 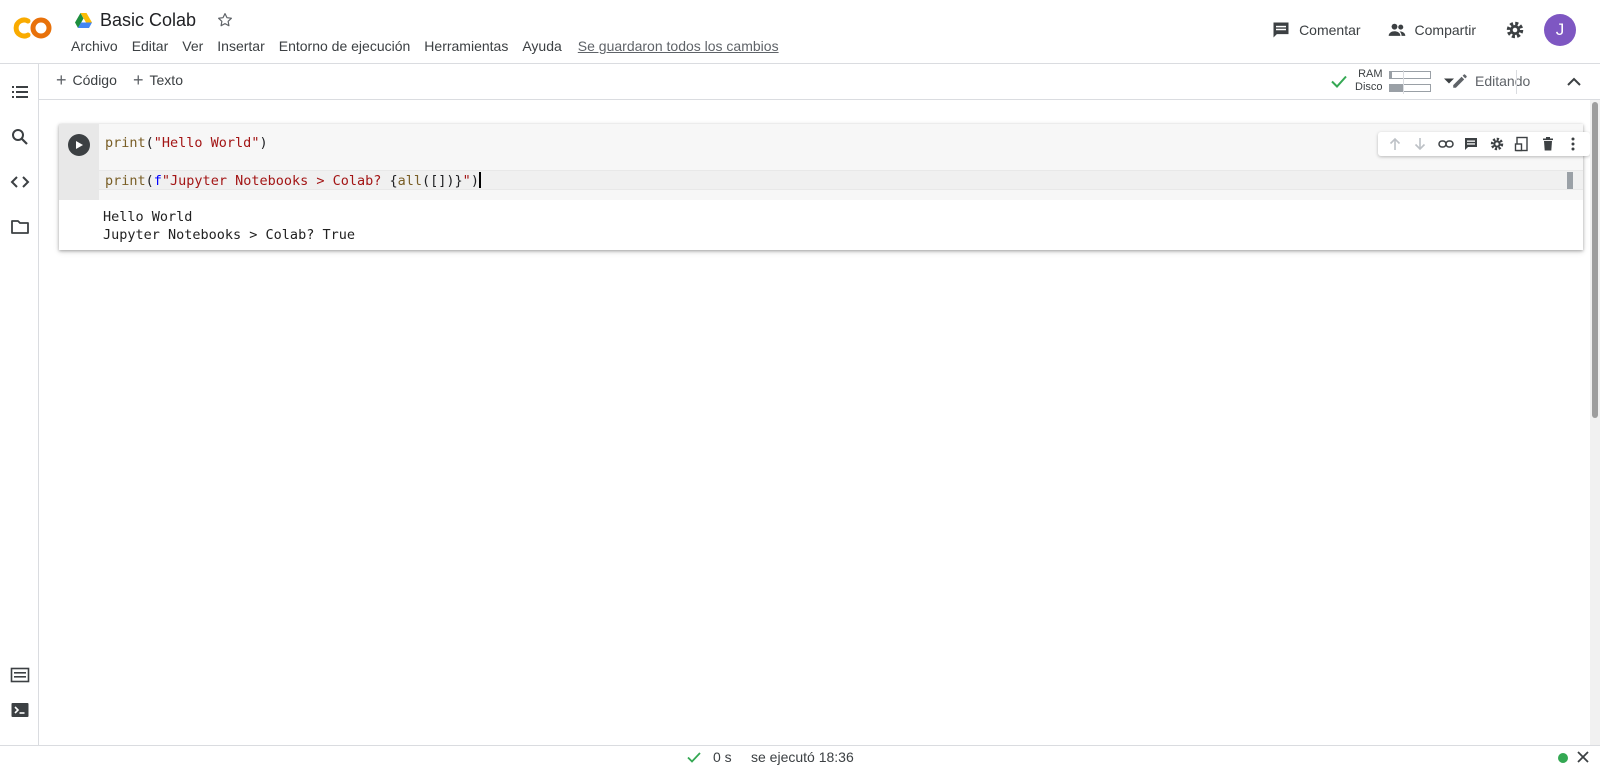 I want to click on people-icon, so click(x=1396, y=29).